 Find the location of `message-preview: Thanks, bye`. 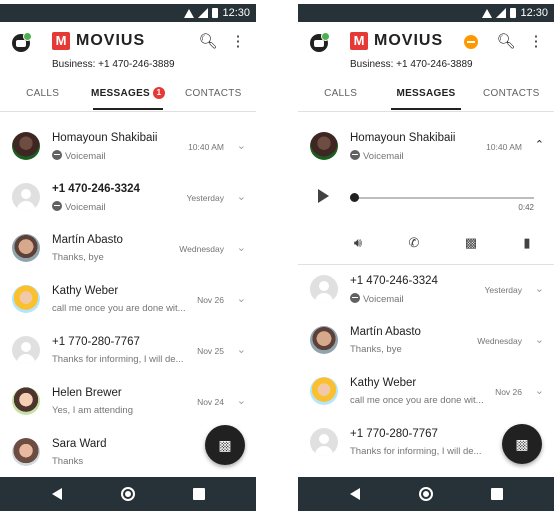

message-preview: Thanks, bye is located at coordinates (376, 349).